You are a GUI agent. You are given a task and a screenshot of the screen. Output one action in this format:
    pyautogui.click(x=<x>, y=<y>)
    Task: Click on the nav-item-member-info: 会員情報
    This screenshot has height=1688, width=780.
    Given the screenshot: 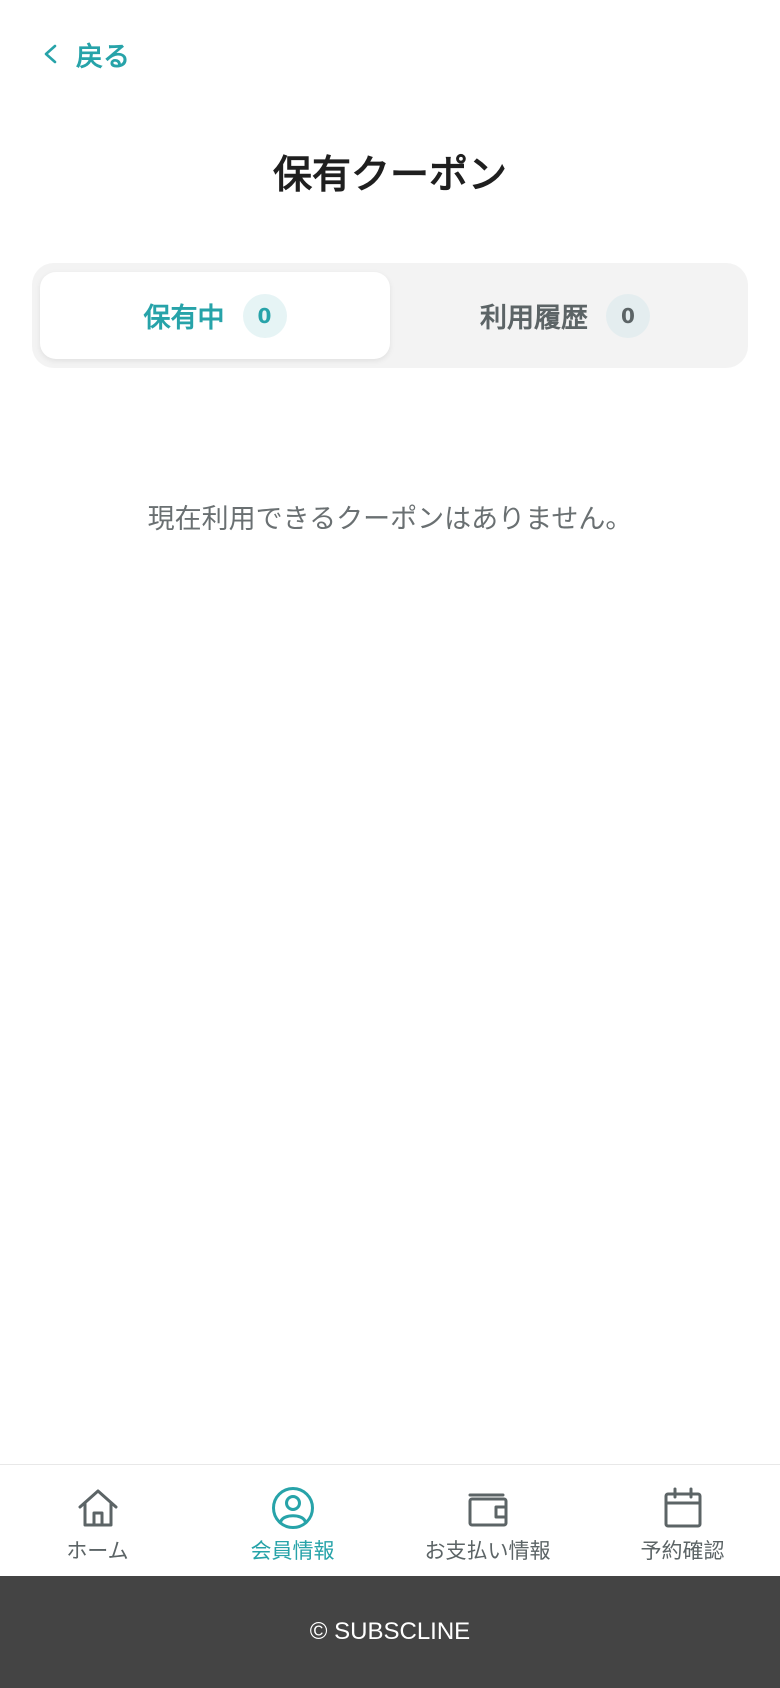 What is the action you would take?
    pyautogui.click(x=292, y=1520)
    